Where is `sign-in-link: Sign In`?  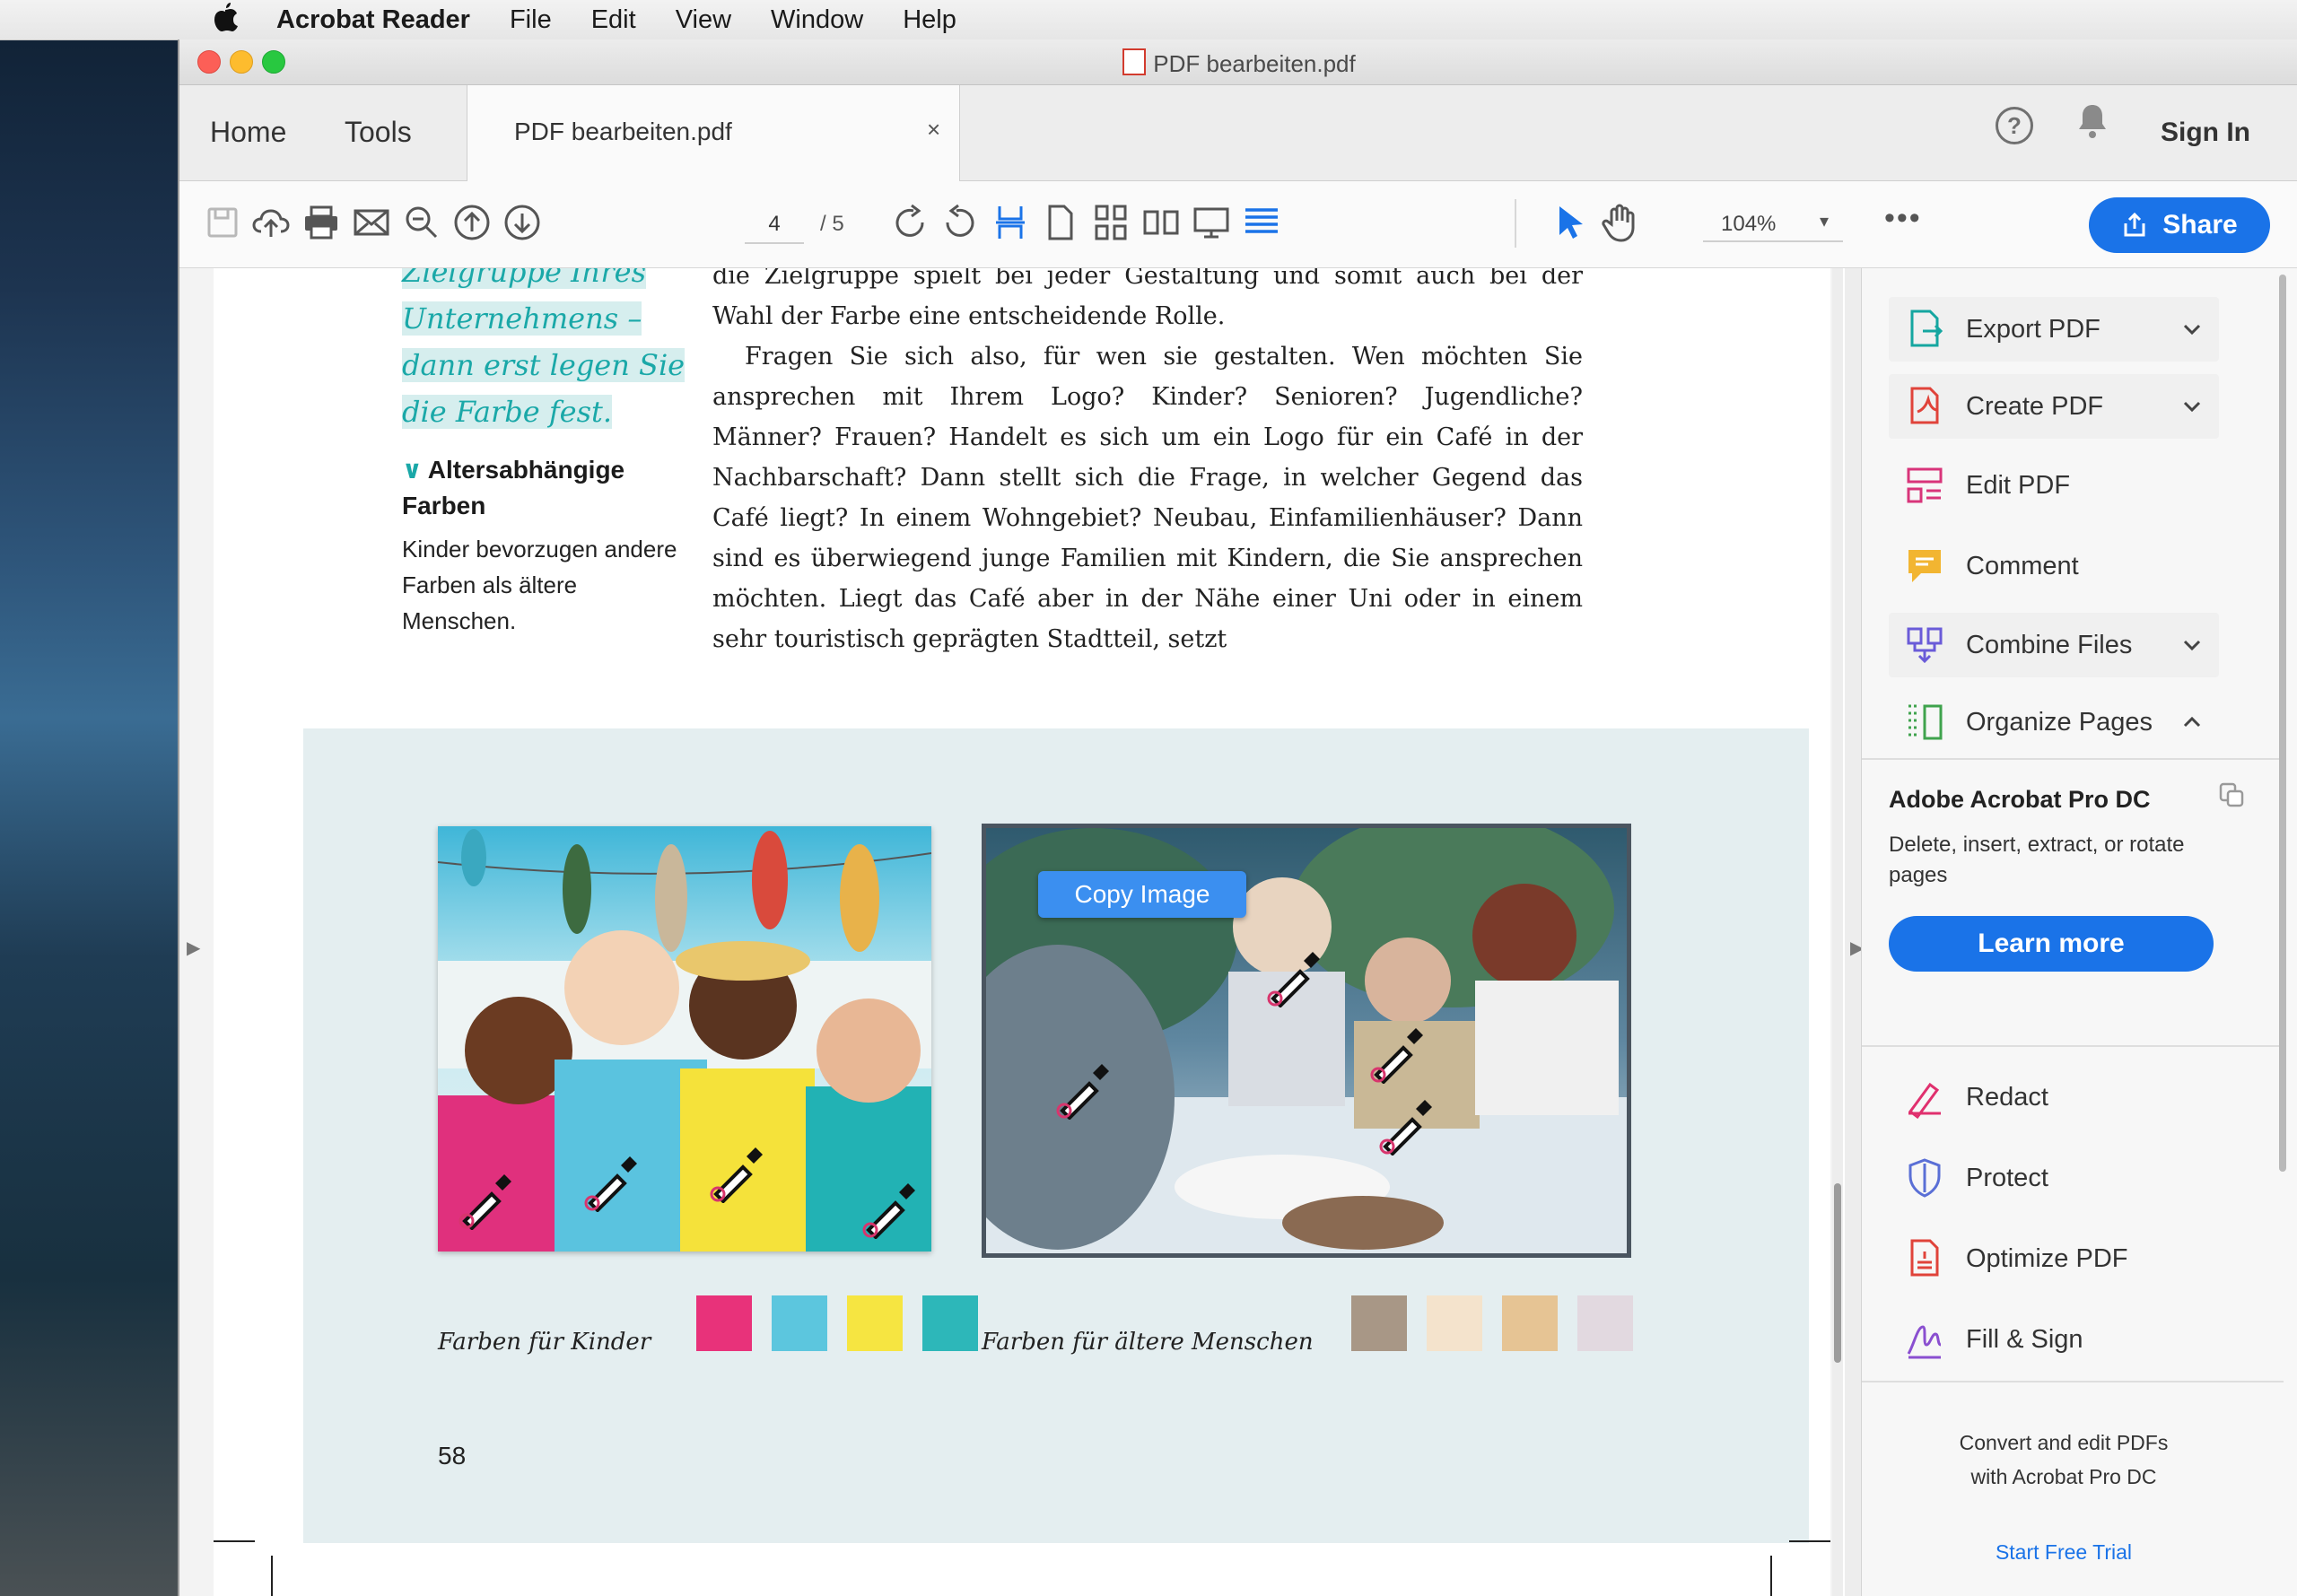
sign-in-link: Sign In is located at coordinates (2205, 133).